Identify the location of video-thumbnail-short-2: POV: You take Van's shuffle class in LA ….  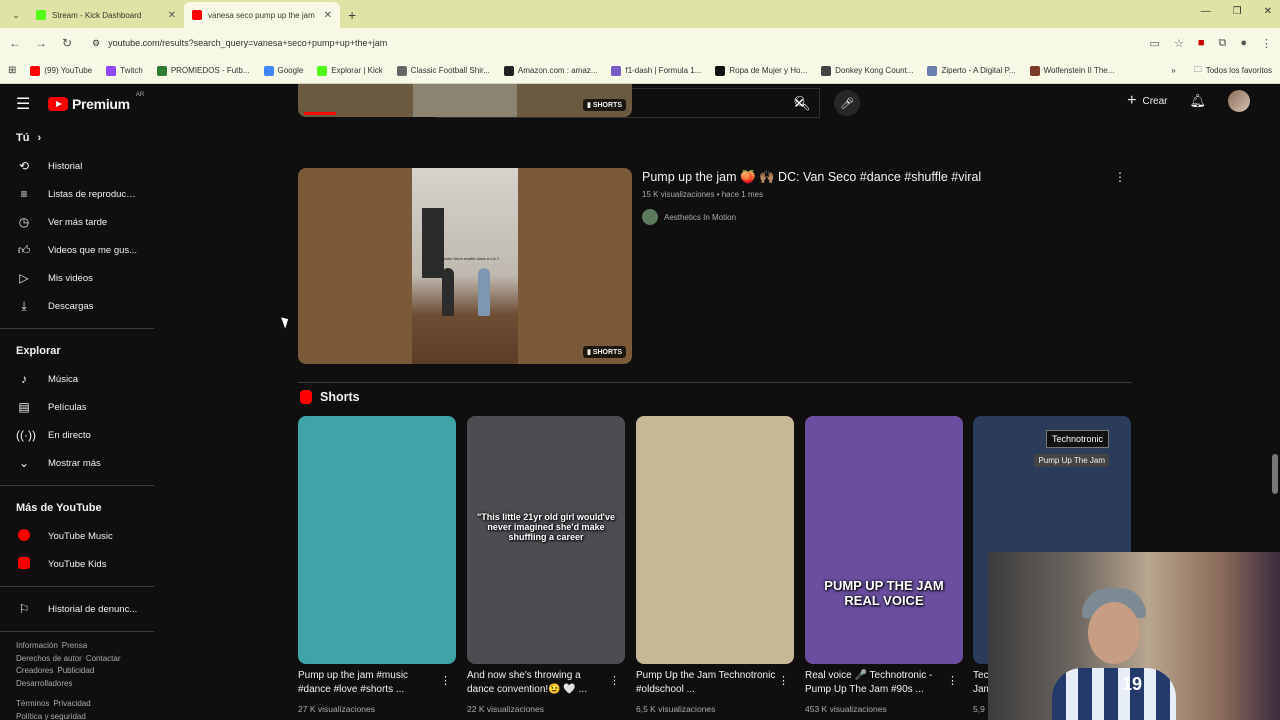
(465, 266).